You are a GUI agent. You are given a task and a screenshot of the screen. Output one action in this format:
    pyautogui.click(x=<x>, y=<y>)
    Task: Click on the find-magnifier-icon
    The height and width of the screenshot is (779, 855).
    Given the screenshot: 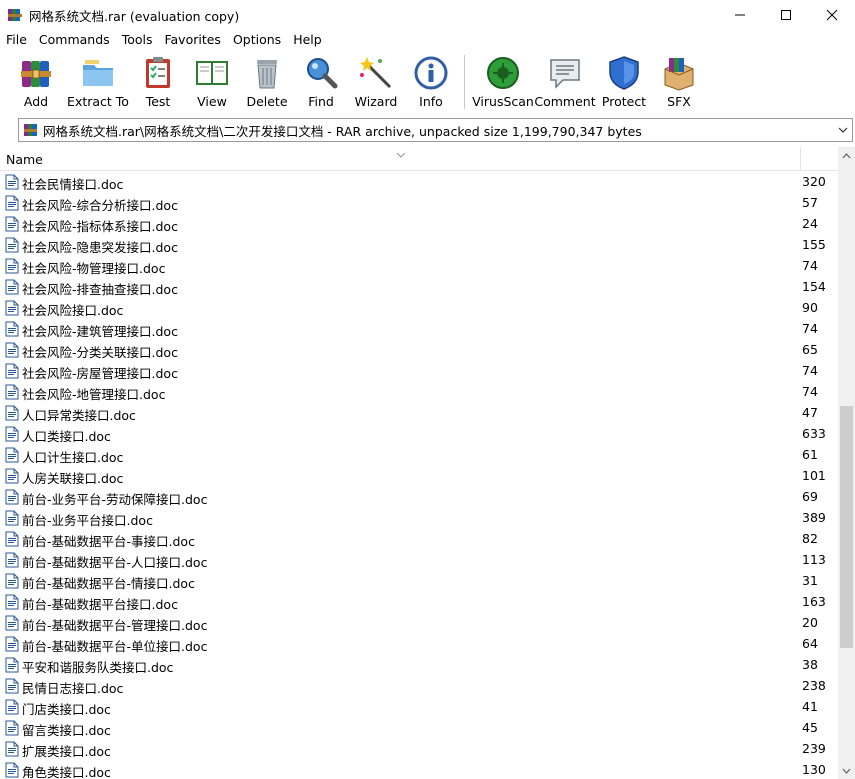 What is the action you would take?
    pyautogui.click(x=321, y=73)
    